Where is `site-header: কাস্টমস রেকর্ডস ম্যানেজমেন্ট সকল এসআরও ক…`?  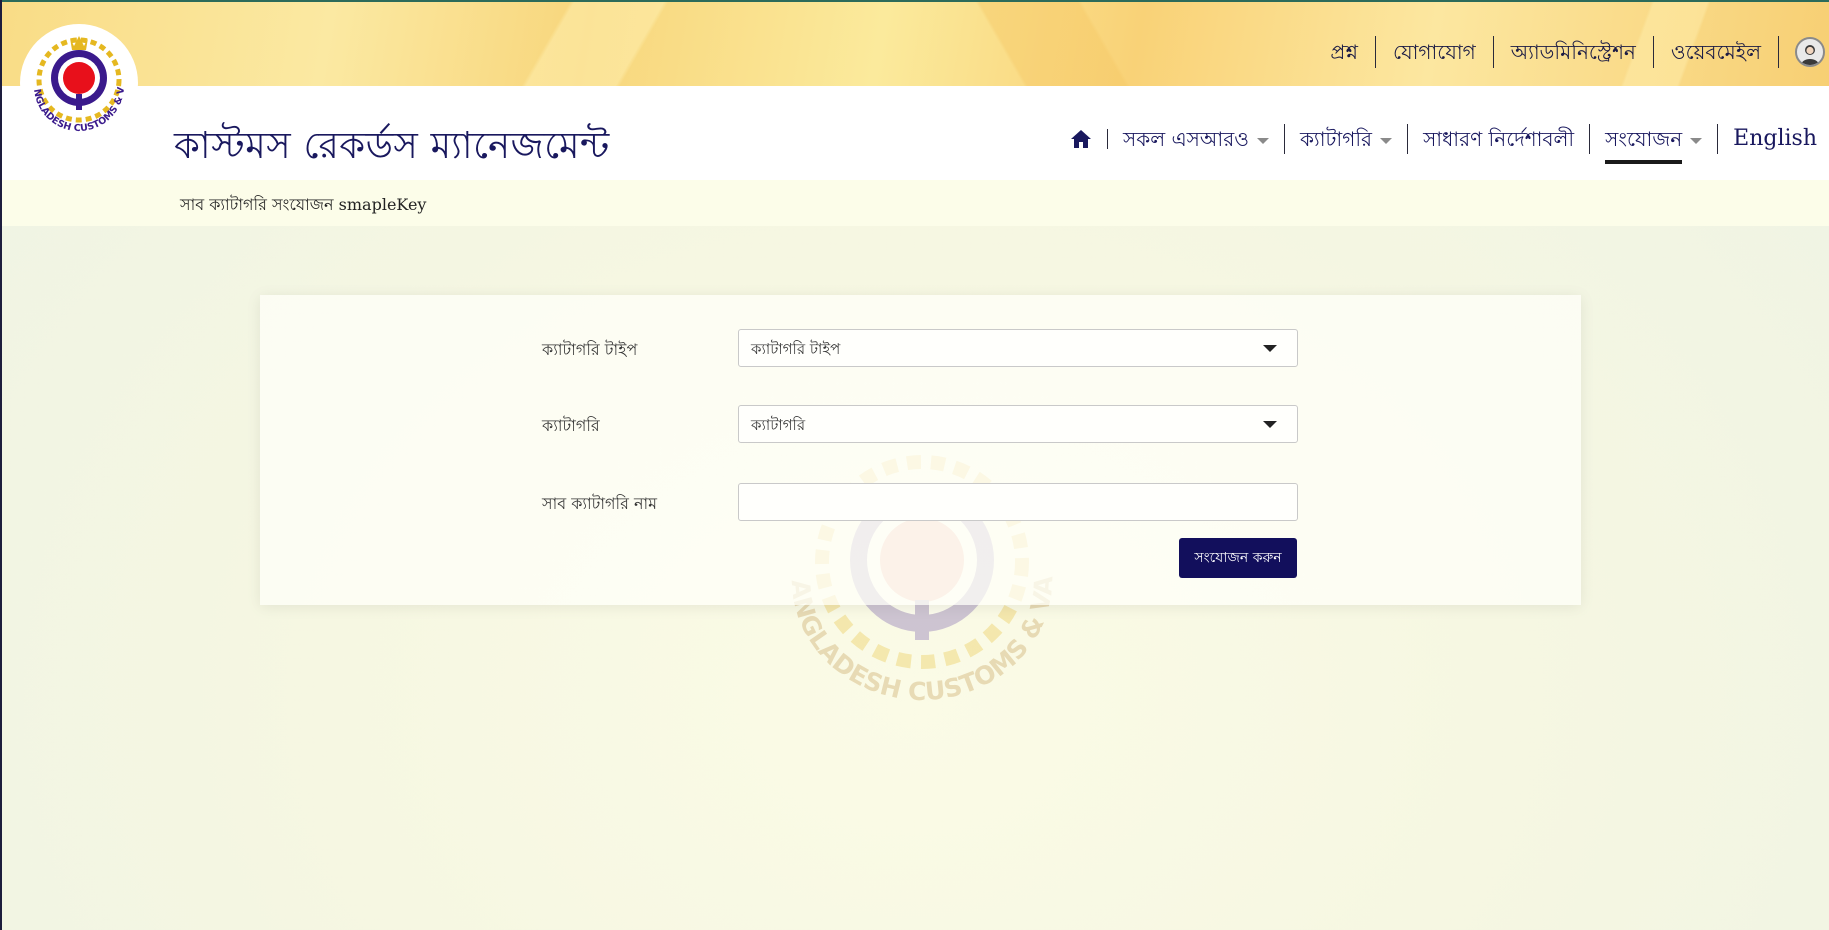
site-header: কাস্টমস রেকর্ডস ম্যানেজমেন্ট সকল এসআরও ক… is located at coordinates (915, 133).